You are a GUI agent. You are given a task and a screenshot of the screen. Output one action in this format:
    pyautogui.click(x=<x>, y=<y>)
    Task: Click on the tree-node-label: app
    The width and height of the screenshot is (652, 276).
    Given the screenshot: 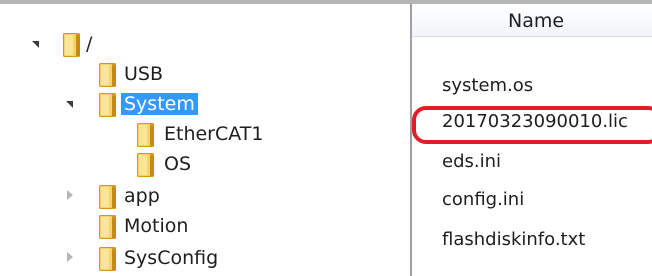 What is the action you would take?
    pyautogui.click(x=142, y=196)
    